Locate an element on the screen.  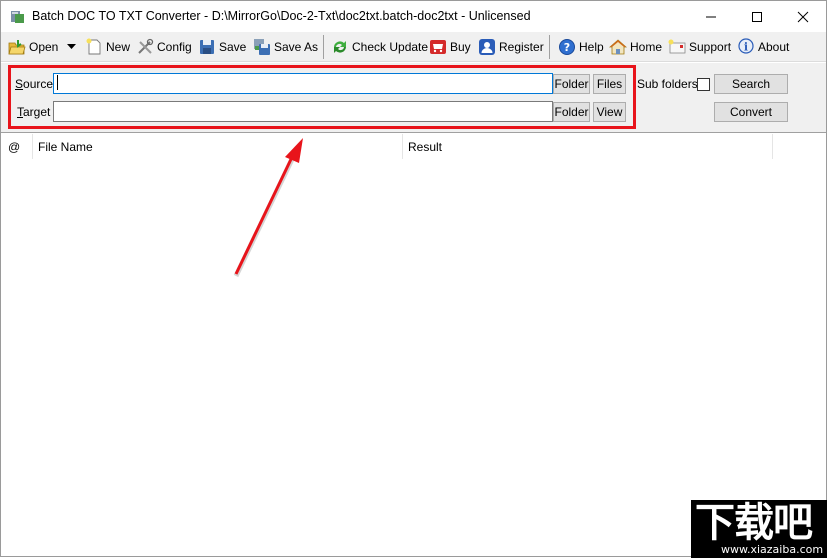
open-button: Open is located at coordinates (33, 47).